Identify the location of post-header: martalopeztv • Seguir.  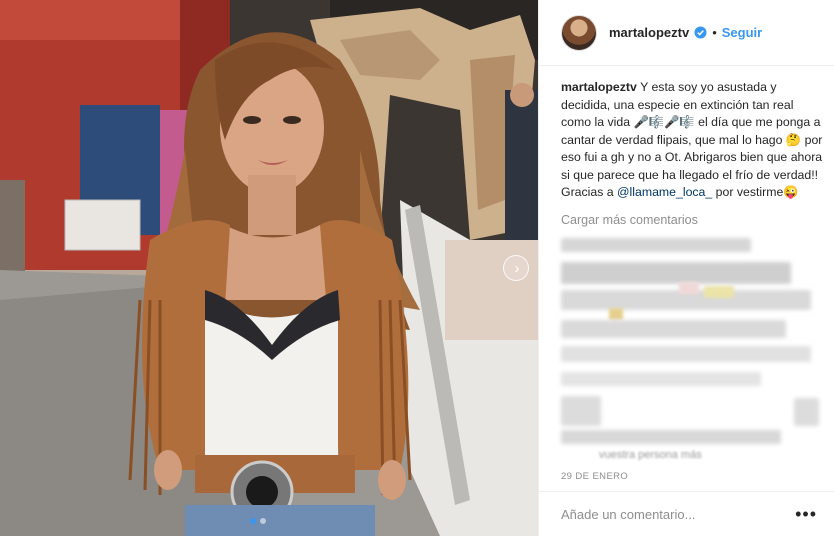
(686, 33).